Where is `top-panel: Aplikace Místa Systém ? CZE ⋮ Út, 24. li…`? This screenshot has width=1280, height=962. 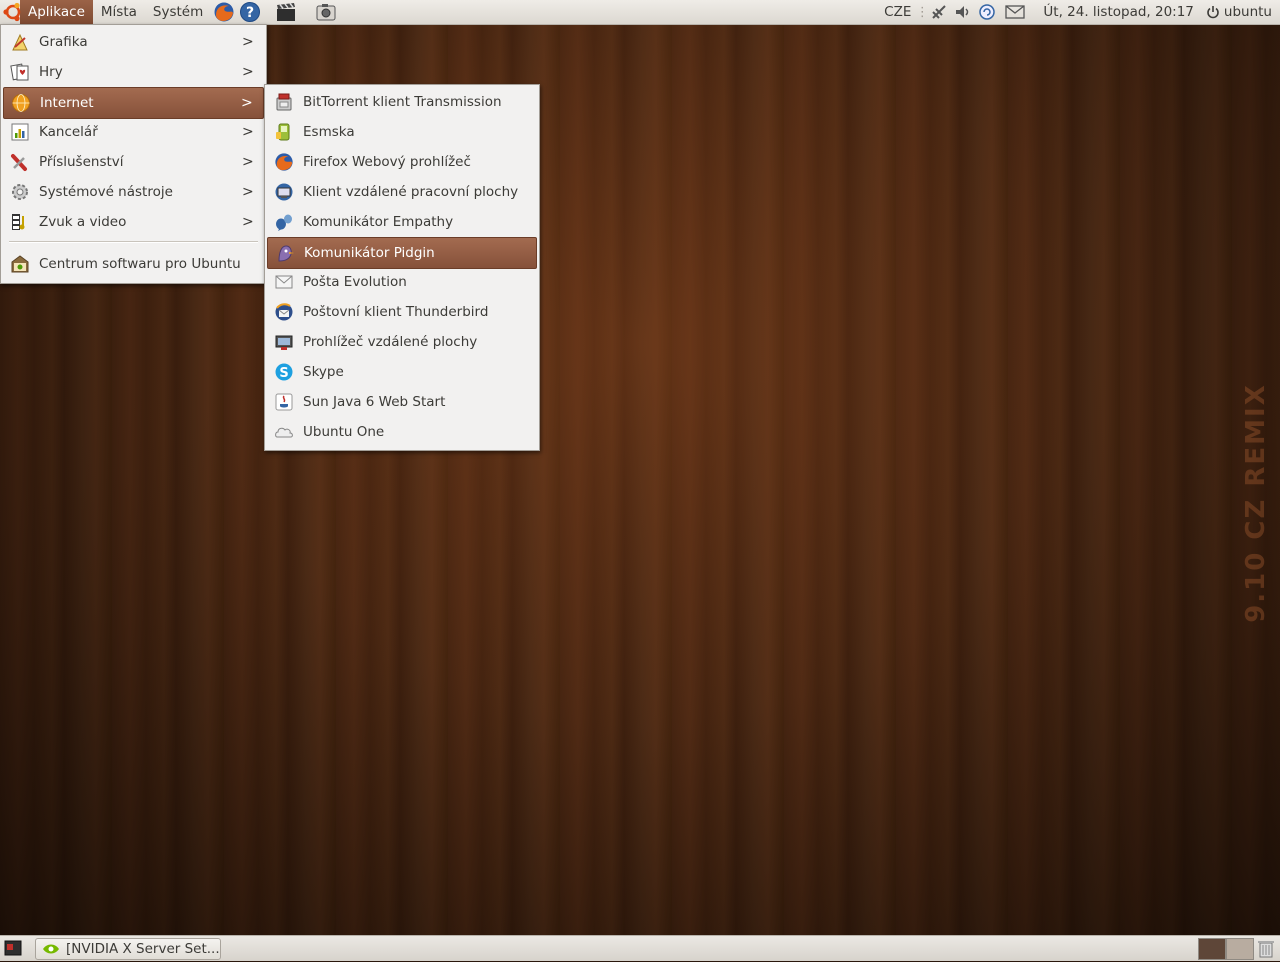 top-panel: Aplikace Místa Systém ? CZE ⋮ Út, 24. li… is located at coordinates (640, 12).